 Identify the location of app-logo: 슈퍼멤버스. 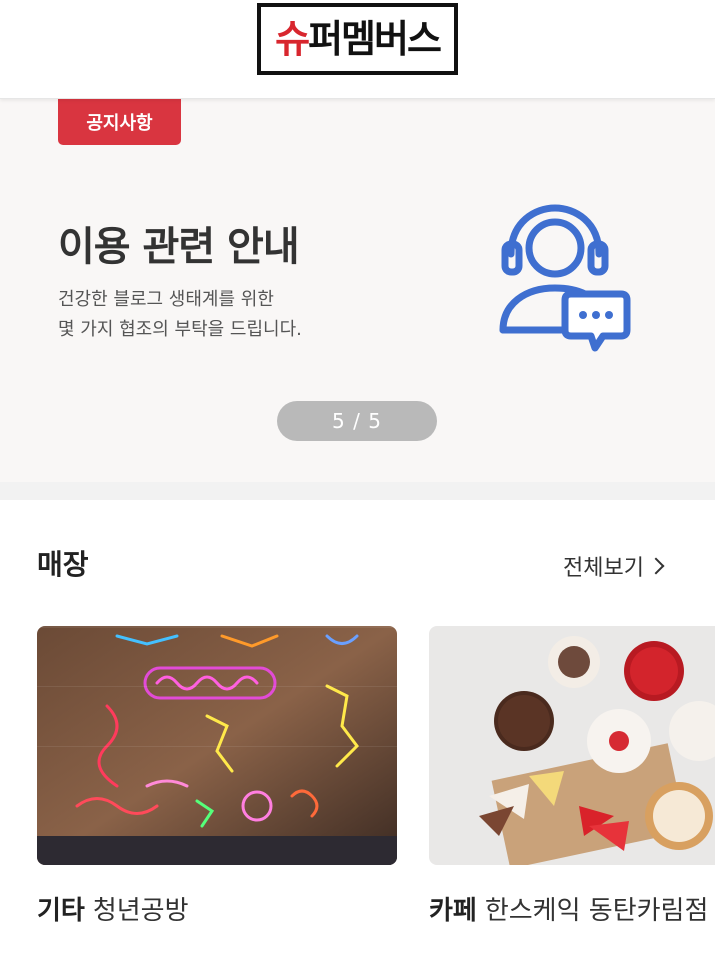
(357, 39).